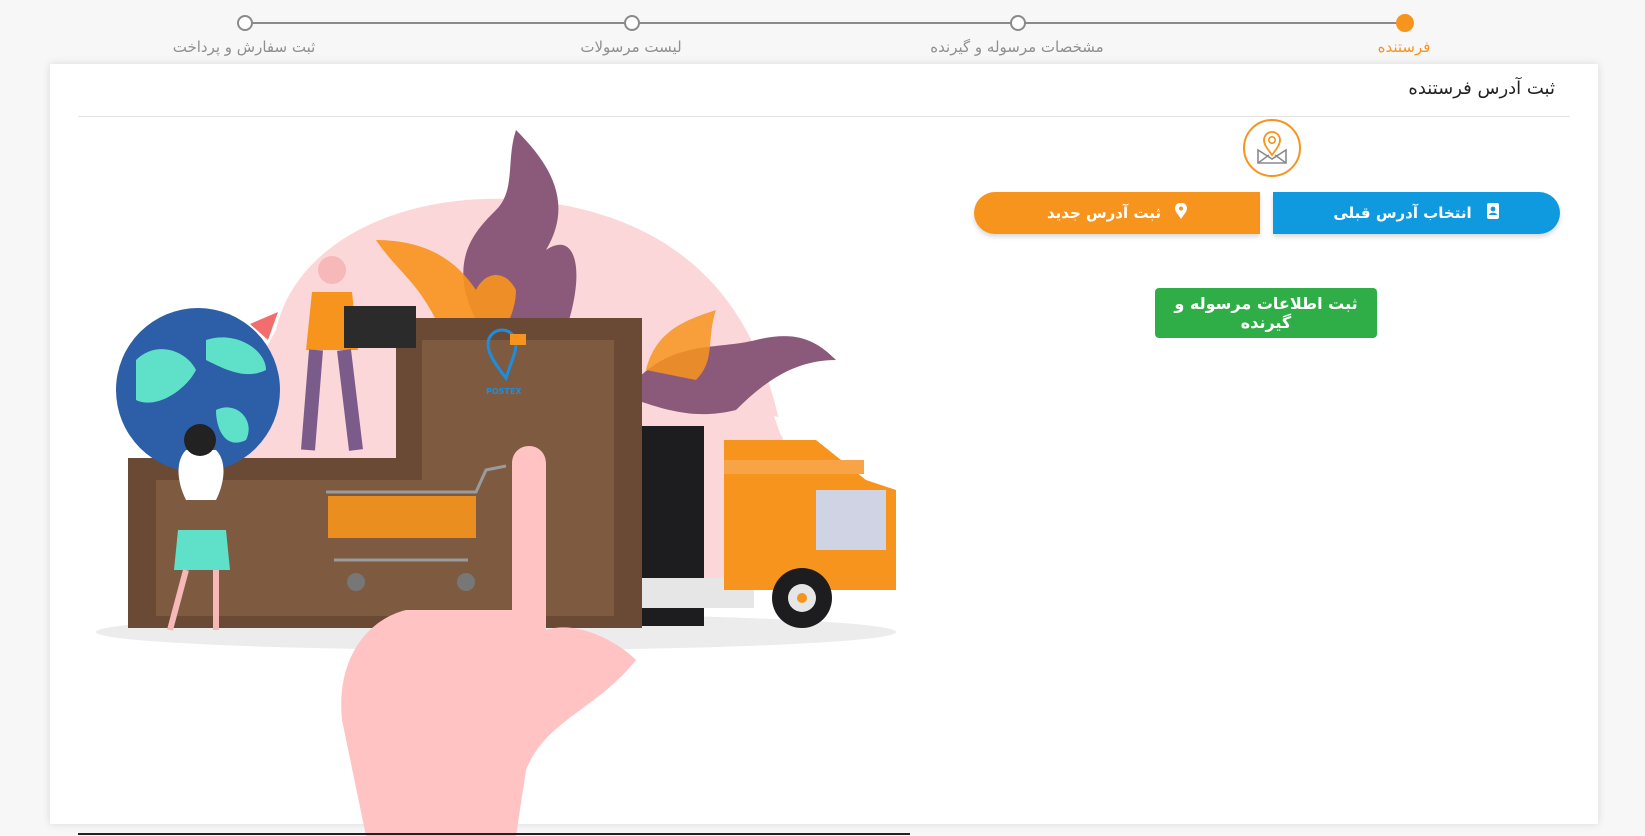 The height and width of the screenshot is (836, 1645). What do you see at coordinates (824, 23) in the screenshot?
I see `stepper-track` at bounding box center [824, 23].